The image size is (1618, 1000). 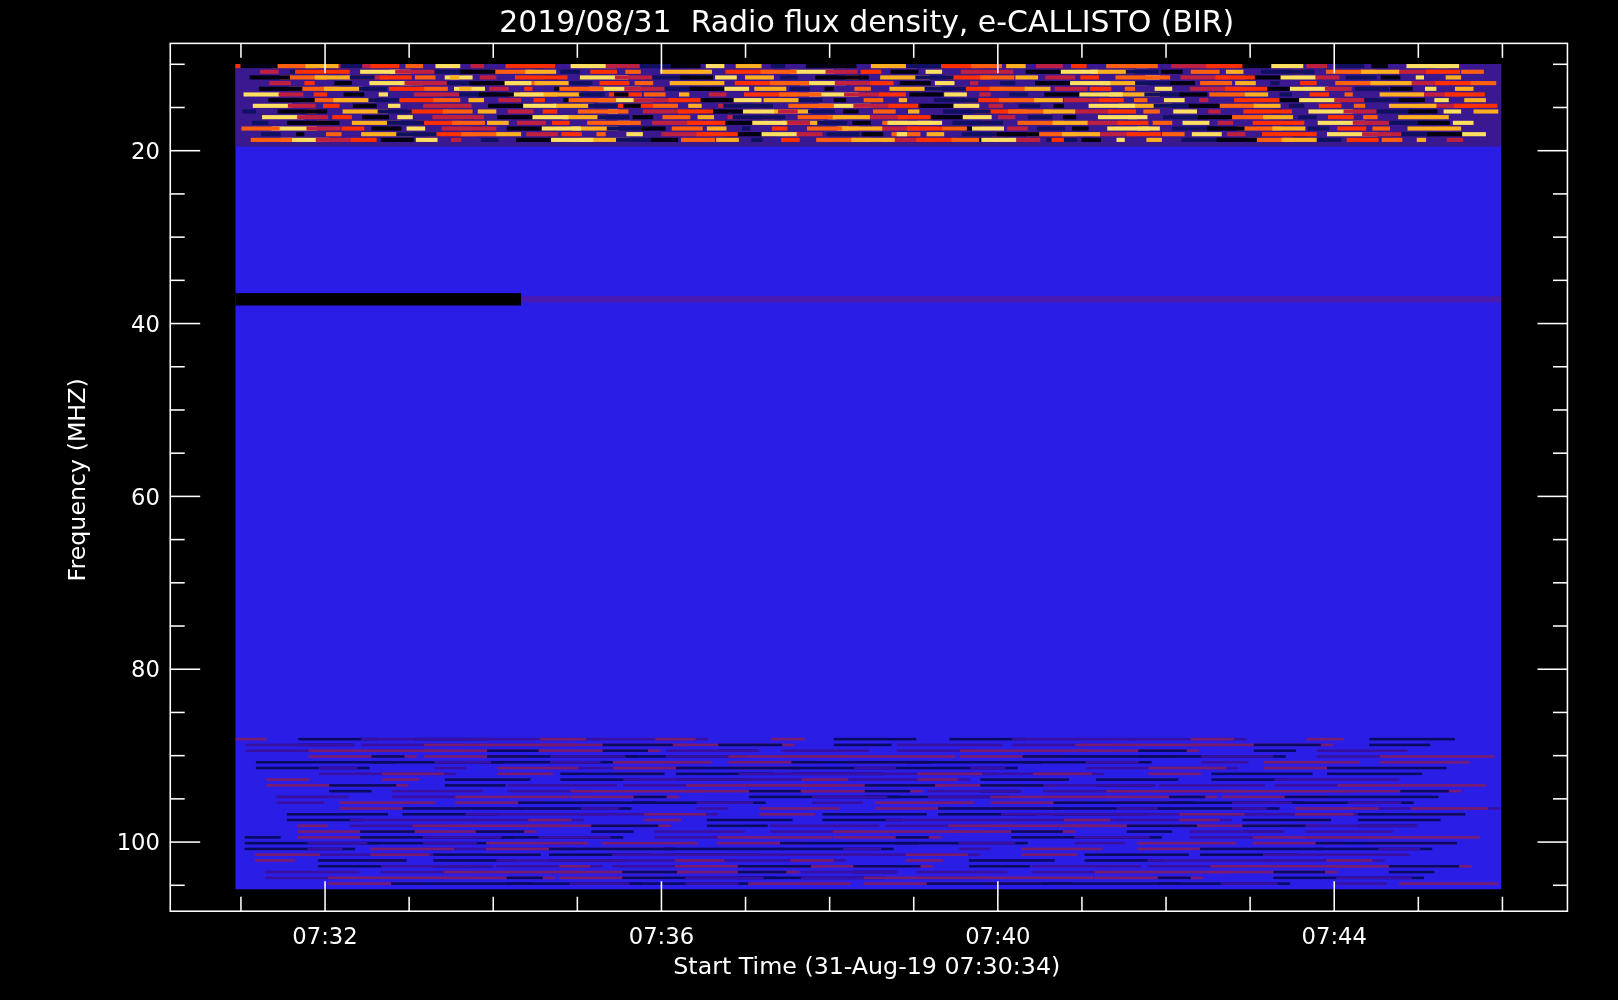 I want to click on x-tick-label: 07:44, so click(x=1334, y=936).